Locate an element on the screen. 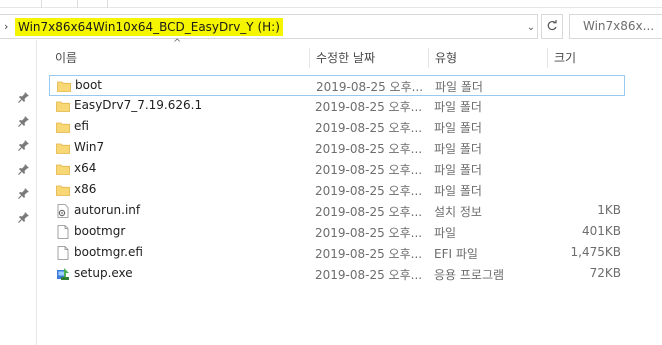 The image size is (662, 345). column-header-size: 크기 is located at coordinates (604, 58).